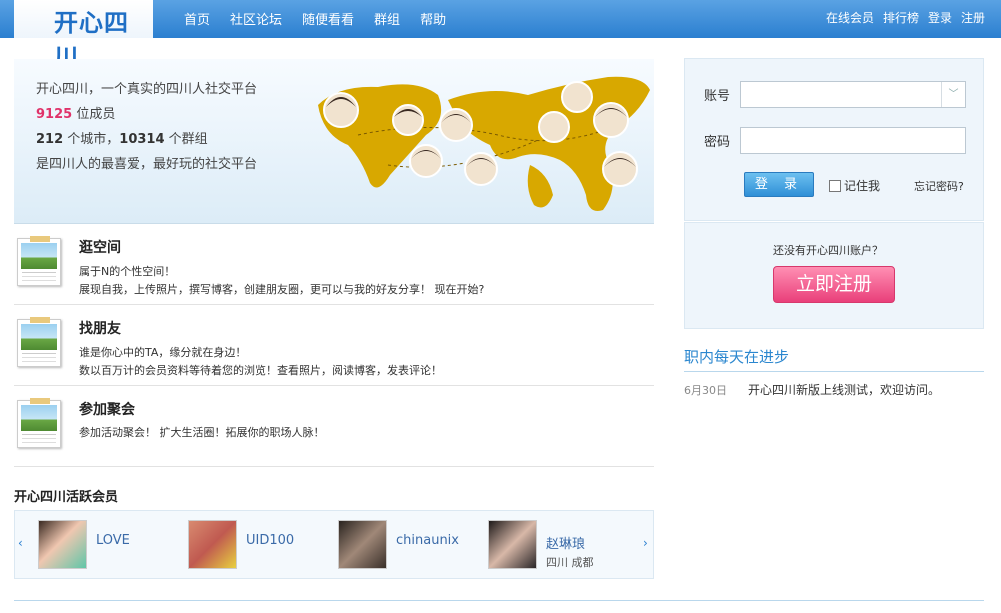  What do you see at coordinates (83, 36) in the screenshot?
I see `logo-area: 开心四川` at bounding box center [83, 36].